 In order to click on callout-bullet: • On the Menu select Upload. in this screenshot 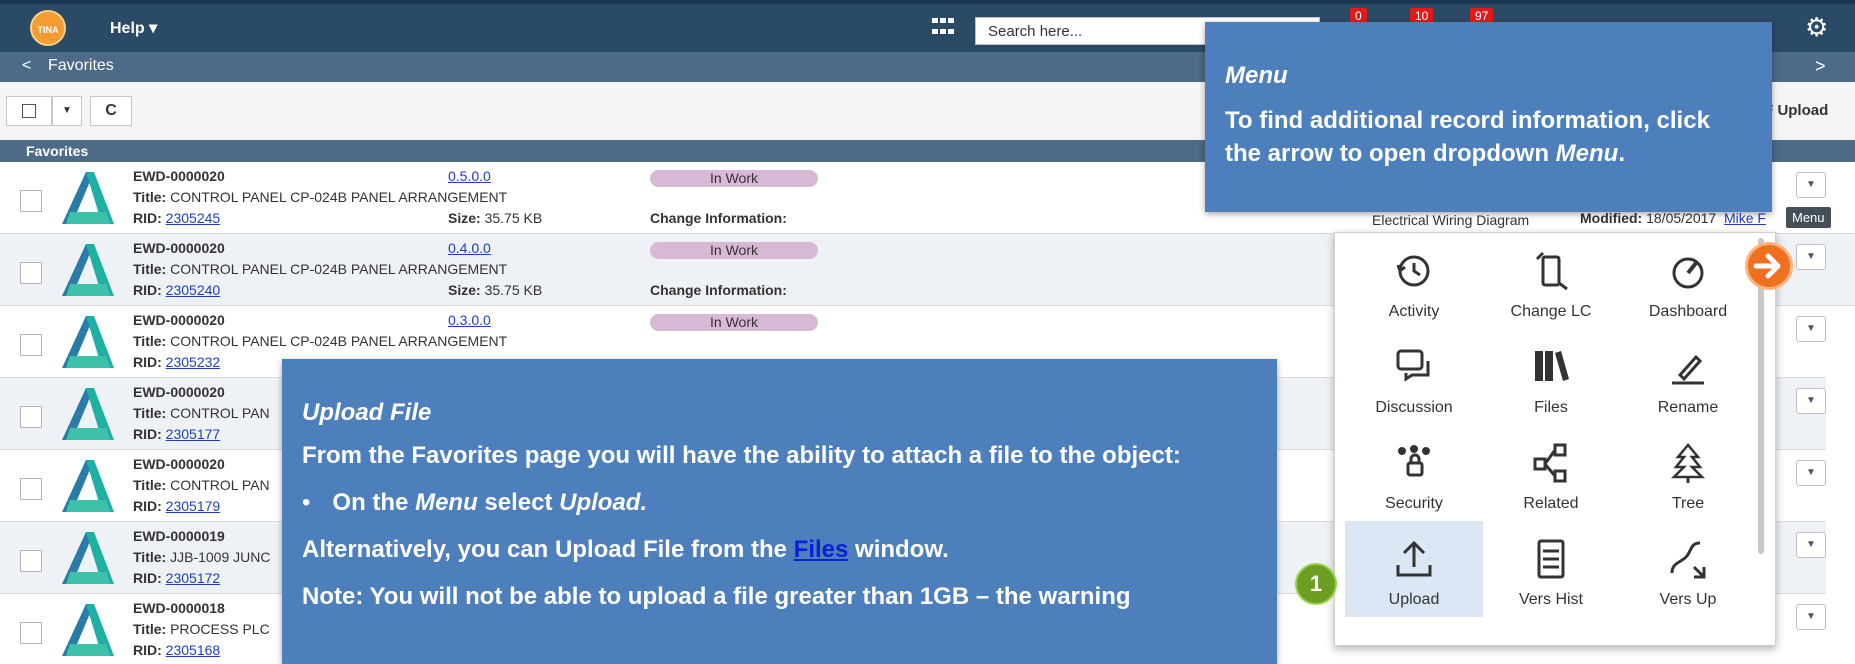, I will do `click(475, 502)`.